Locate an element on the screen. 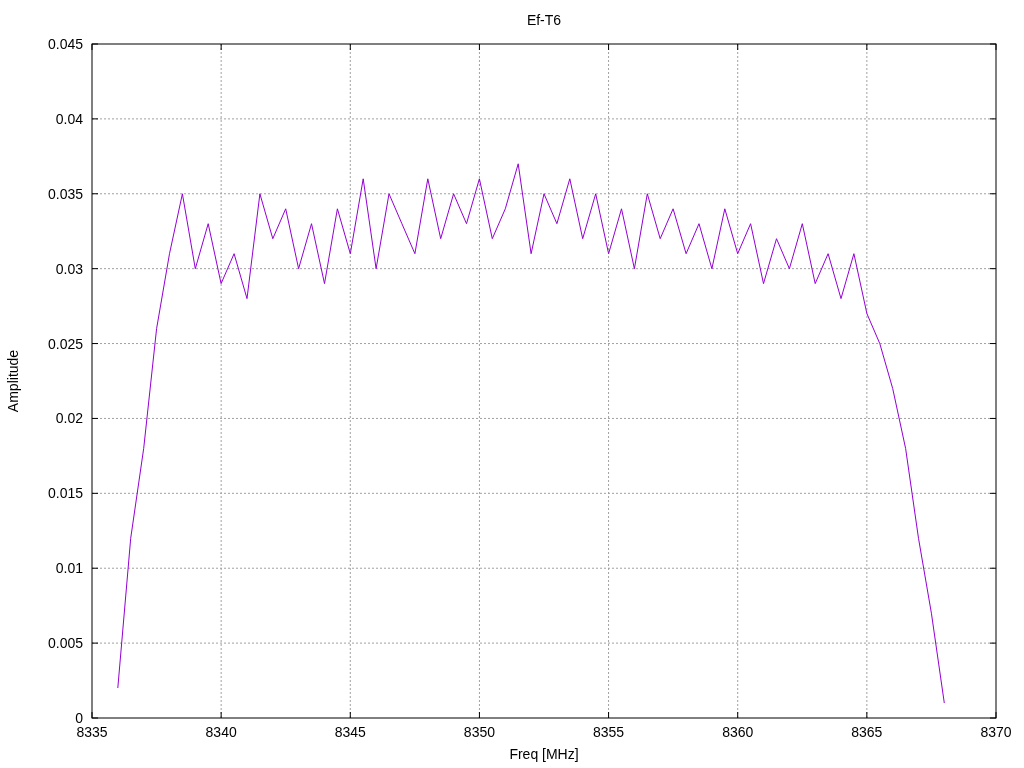  y-axis-label: Amplitude is located at coordinates (13, 381).